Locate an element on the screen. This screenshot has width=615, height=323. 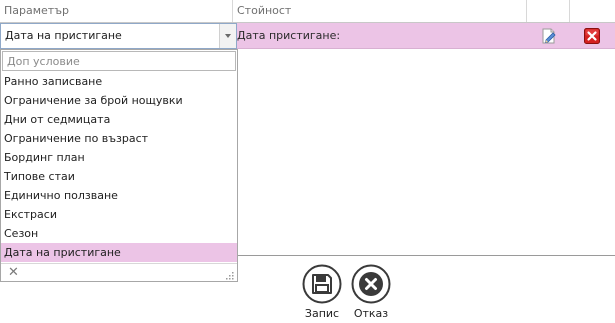
cancel-button: Отказ is located at coordinates (371, 292).